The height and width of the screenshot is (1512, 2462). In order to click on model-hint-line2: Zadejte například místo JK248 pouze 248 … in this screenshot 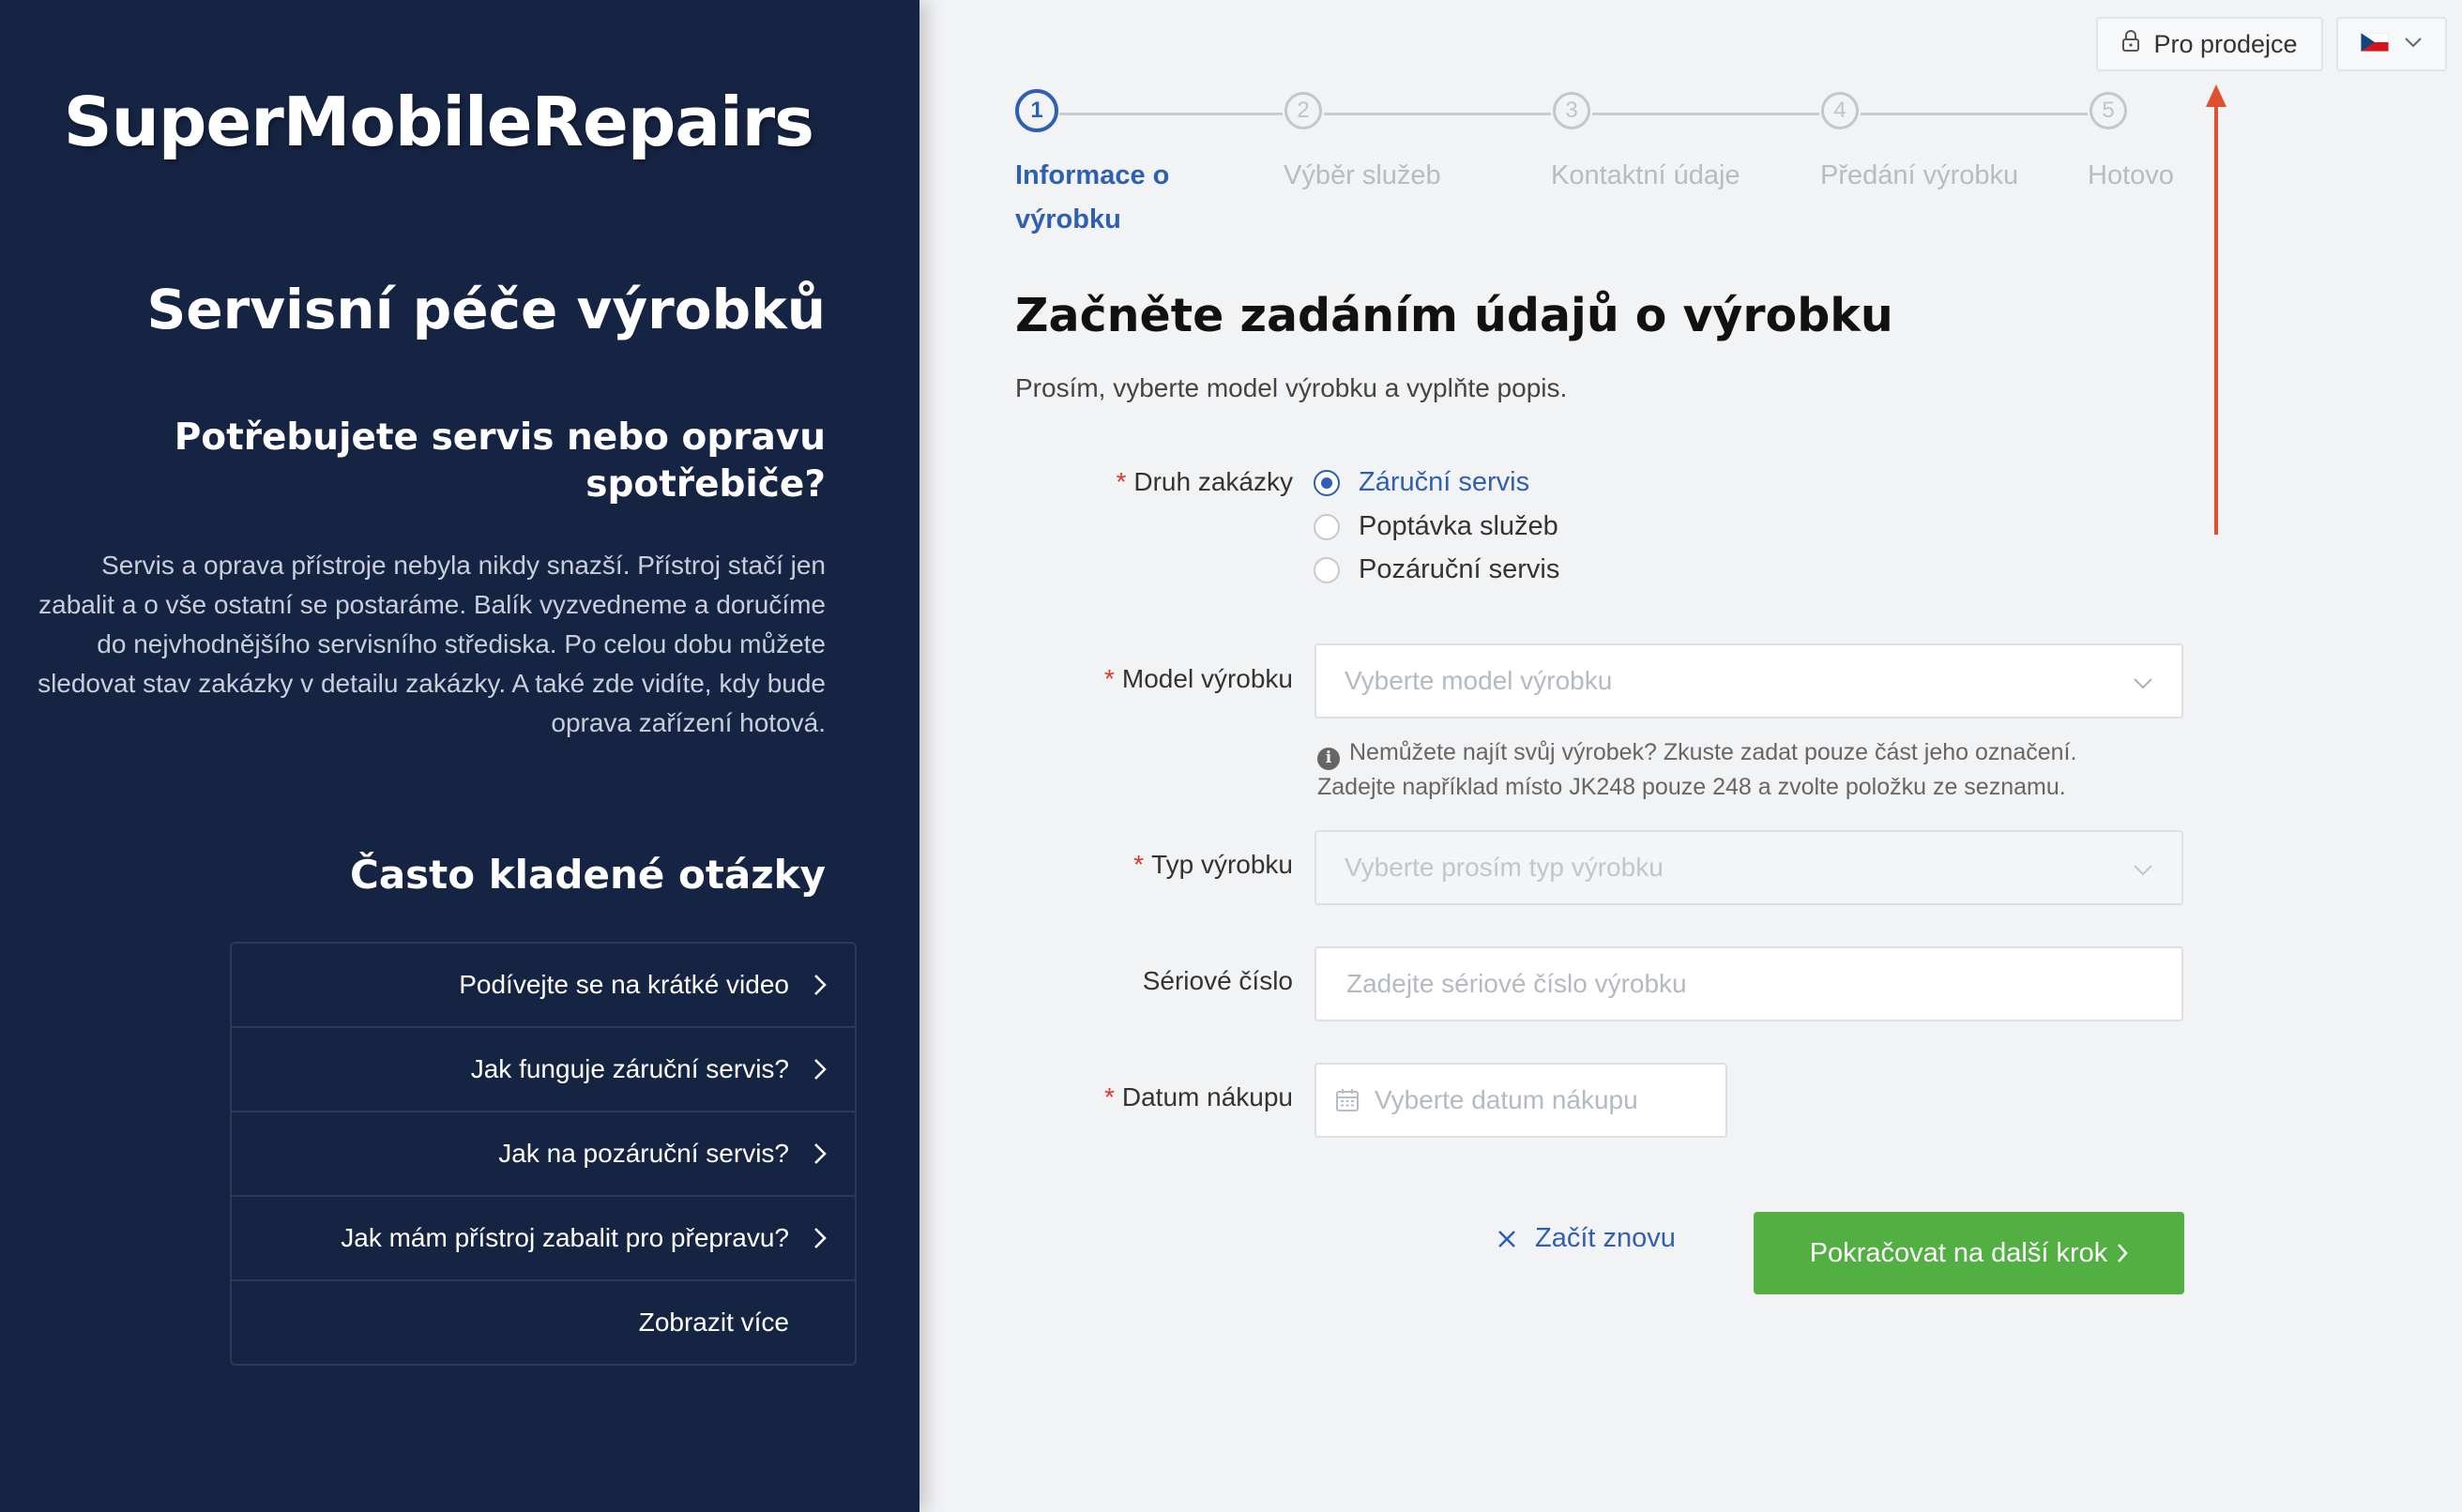, I will do `click(1691, 787)`.